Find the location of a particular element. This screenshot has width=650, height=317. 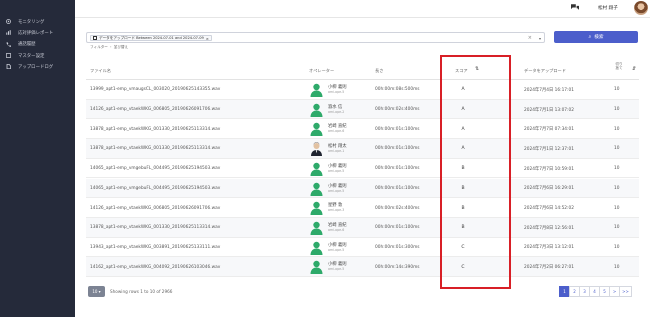

cell-upload-date: 2024年7月6日 16:29:01 is located at coordinates (549, 189).